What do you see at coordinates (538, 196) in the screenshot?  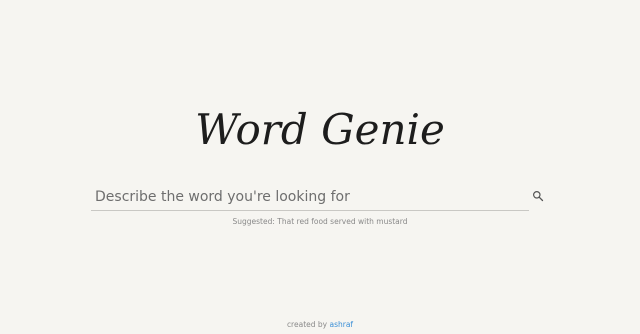 I see `search-icon` at bounding box center [538, 196].